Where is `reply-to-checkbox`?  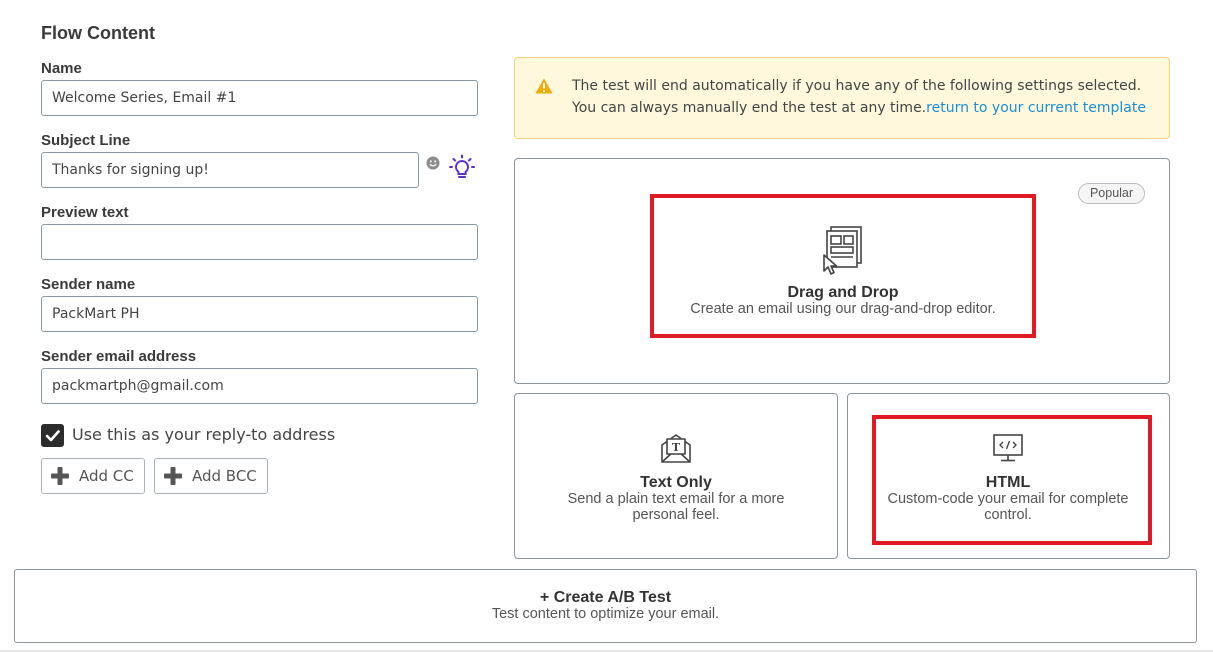
reply-to-checkbox is located at coordinates (52, 435).